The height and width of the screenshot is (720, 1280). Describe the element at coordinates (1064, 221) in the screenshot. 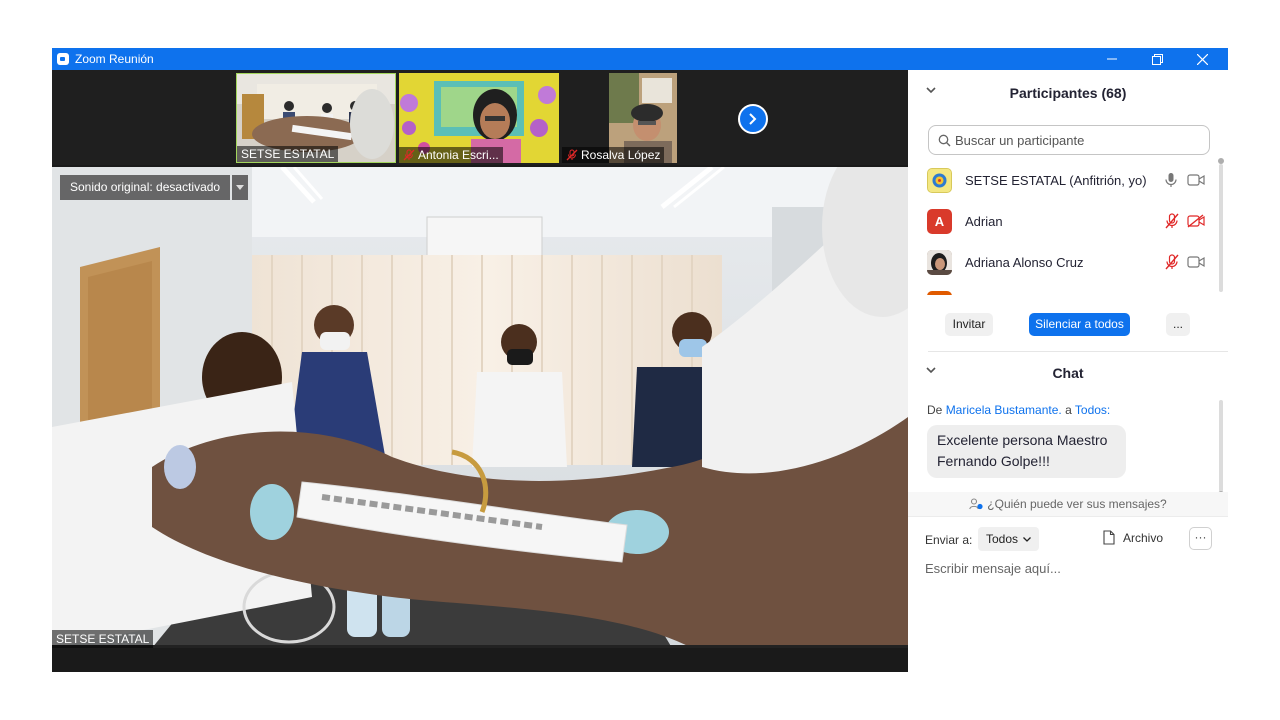

I see `participant-row: A Adrian` at that location.